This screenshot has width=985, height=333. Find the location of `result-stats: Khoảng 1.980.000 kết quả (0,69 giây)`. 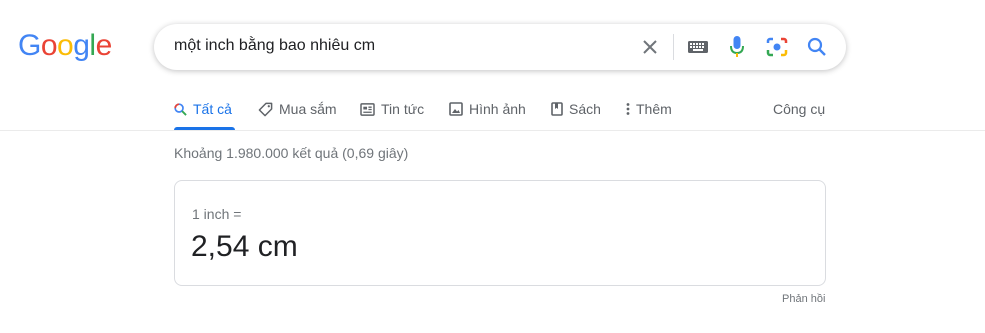

result-stats: Khoảng 1.980.000 kết quả (0,69 giây) is located at coordinates (291, 153).